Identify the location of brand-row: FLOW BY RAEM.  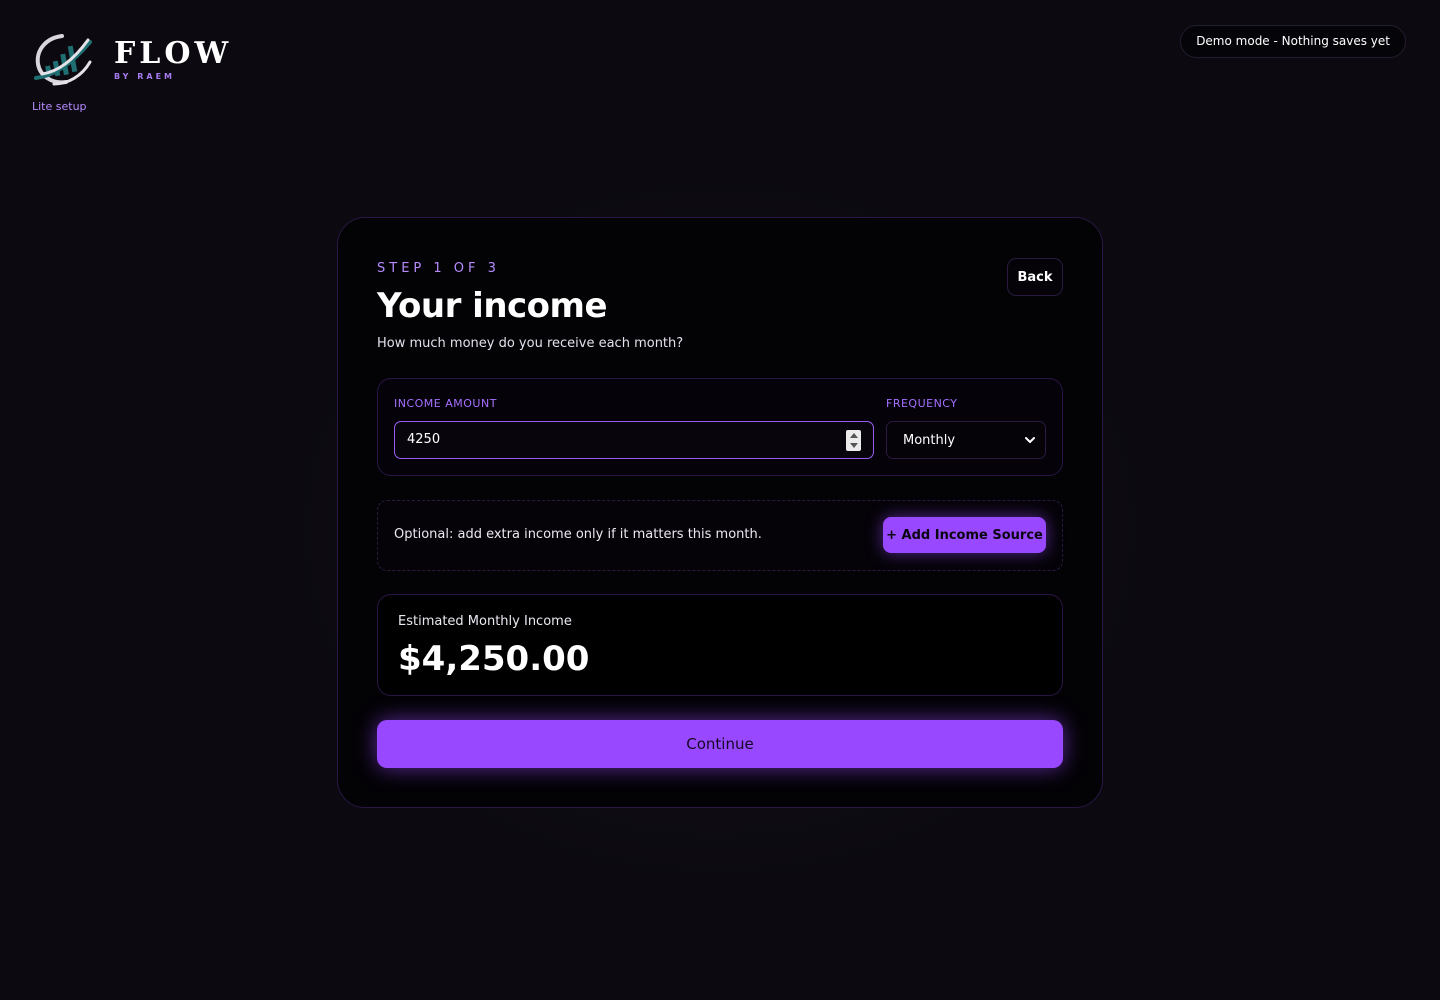
(132, 59).